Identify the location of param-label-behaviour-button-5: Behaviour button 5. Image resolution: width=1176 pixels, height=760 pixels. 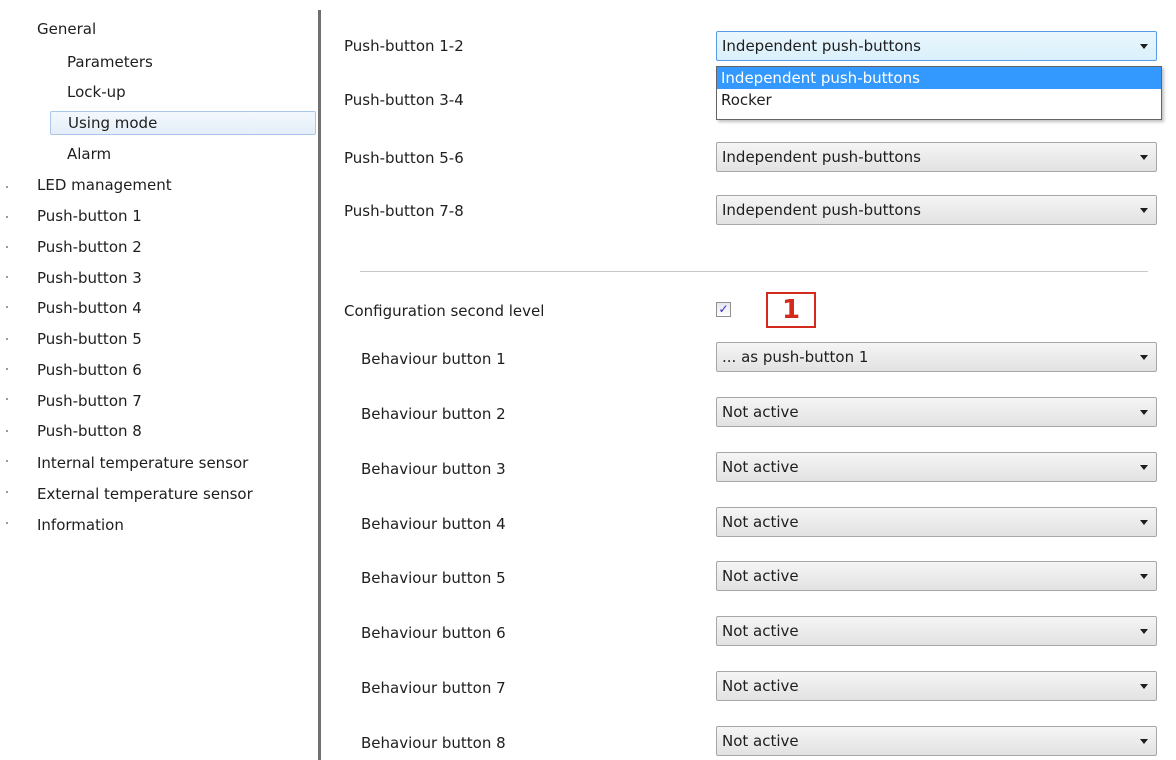
(433, 578).